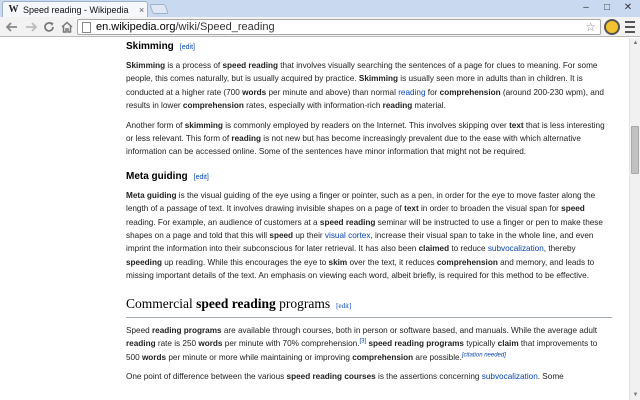  What do you see at coordinates (144, 262) in the screenshot?
I see `bold-term: speeding` at bounding box center [144, 262].